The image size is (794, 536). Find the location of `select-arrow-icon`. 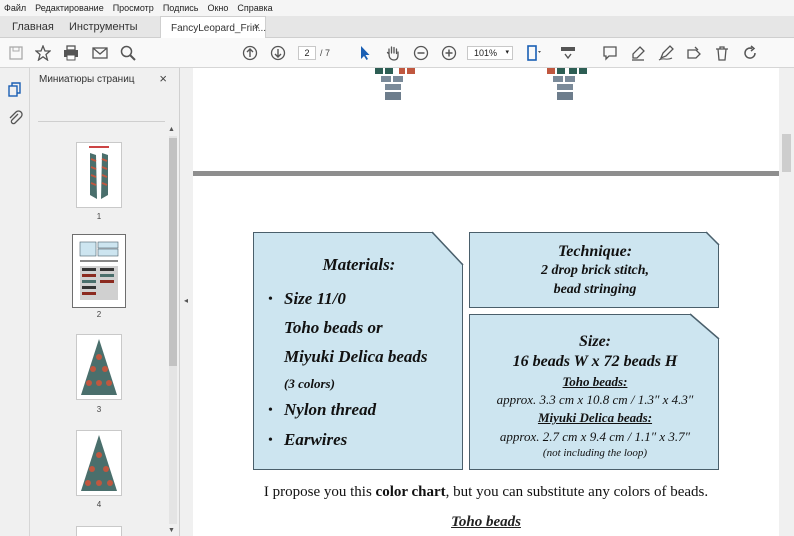

select-arrow-icon is located at coordinates (365, 53).